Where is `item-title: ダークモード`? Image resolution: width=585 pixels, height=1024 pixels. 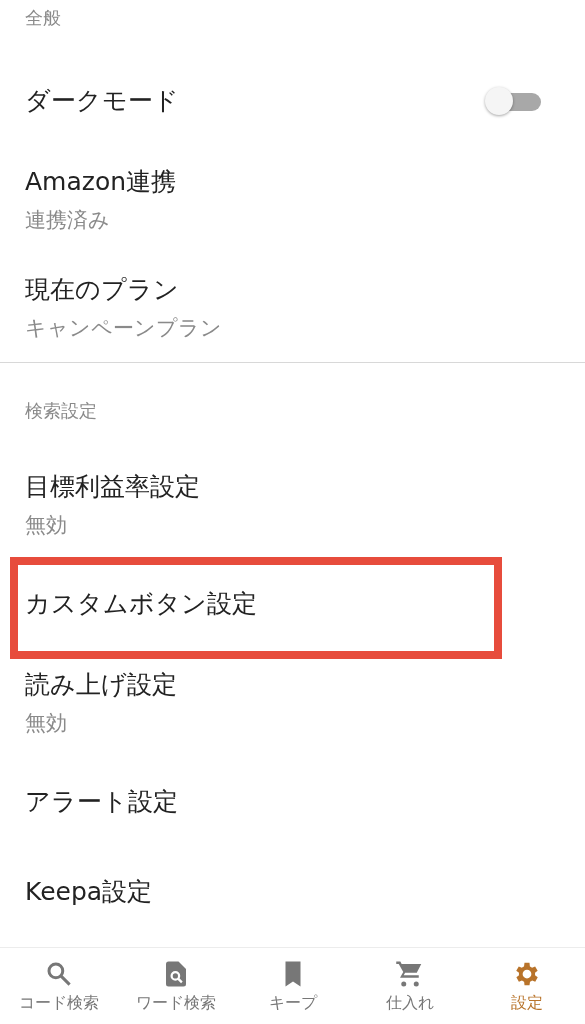
item-title: ダークモード is located at coordinates (102, 101).